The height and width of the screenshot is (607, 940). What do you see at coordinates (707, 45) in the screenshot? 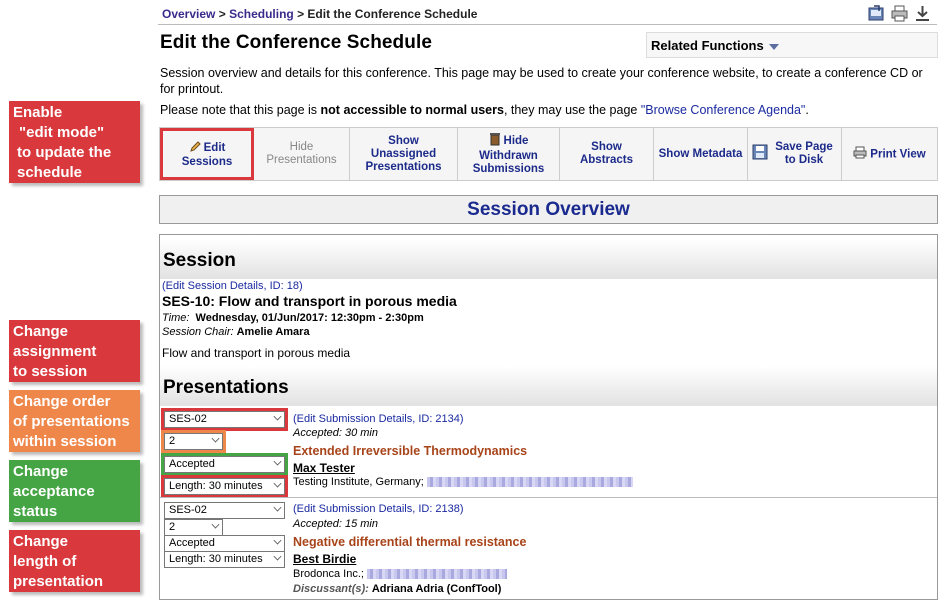
I see `related-functions-label: Related Functions` at bounding box center [707, 45].